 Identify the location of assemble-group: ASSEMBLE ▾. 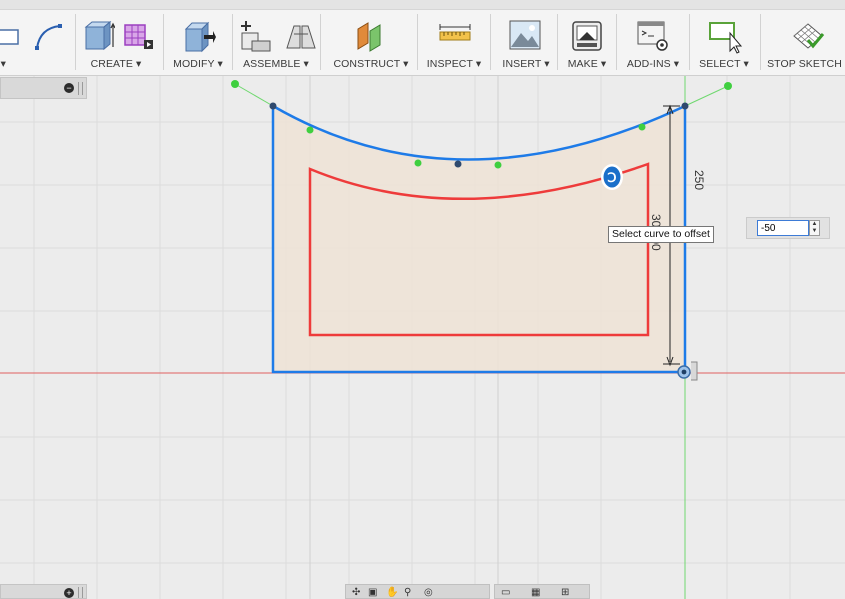
(276, 42).